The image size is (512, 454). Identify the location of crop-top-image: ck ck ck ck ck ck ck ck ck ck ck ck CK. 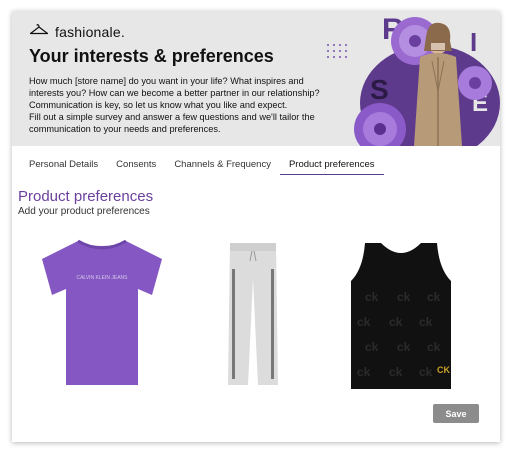
(401, 316).